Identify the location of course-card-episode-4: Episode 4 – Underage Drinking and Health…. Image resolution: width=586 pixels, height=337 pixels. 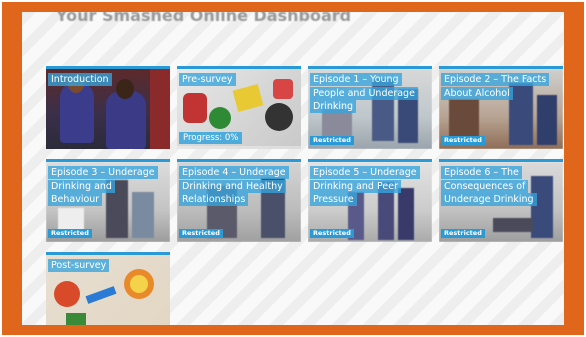
(239, 200).